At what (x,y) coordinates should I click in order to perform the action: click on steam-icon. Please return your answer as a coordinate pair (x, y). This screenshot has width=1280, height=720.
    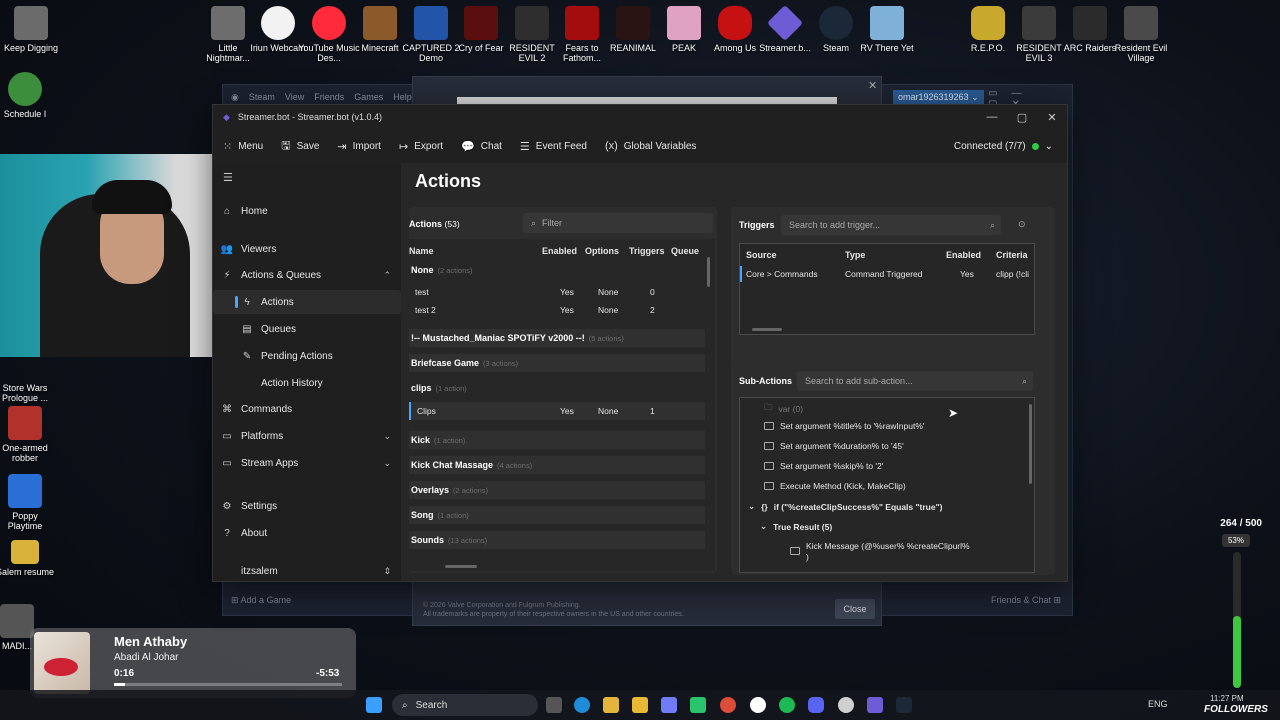
    Looking at the image, I should click on (904, 705).